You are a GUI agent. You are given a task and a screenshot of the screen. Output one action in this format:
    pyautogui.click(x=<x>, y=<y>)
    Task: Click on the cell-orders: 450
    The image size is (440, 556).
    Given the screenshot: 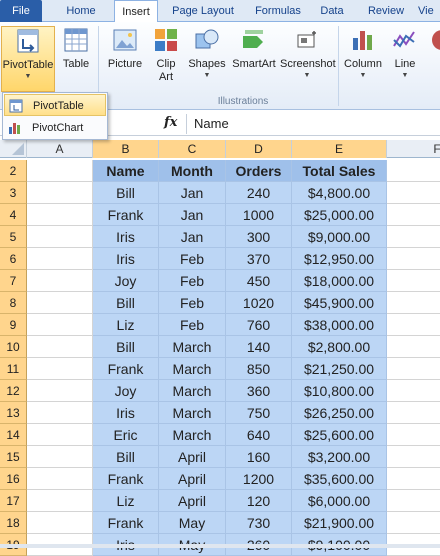 What is the action you would take?
    pyautogui.click(x=259, y=281)
    